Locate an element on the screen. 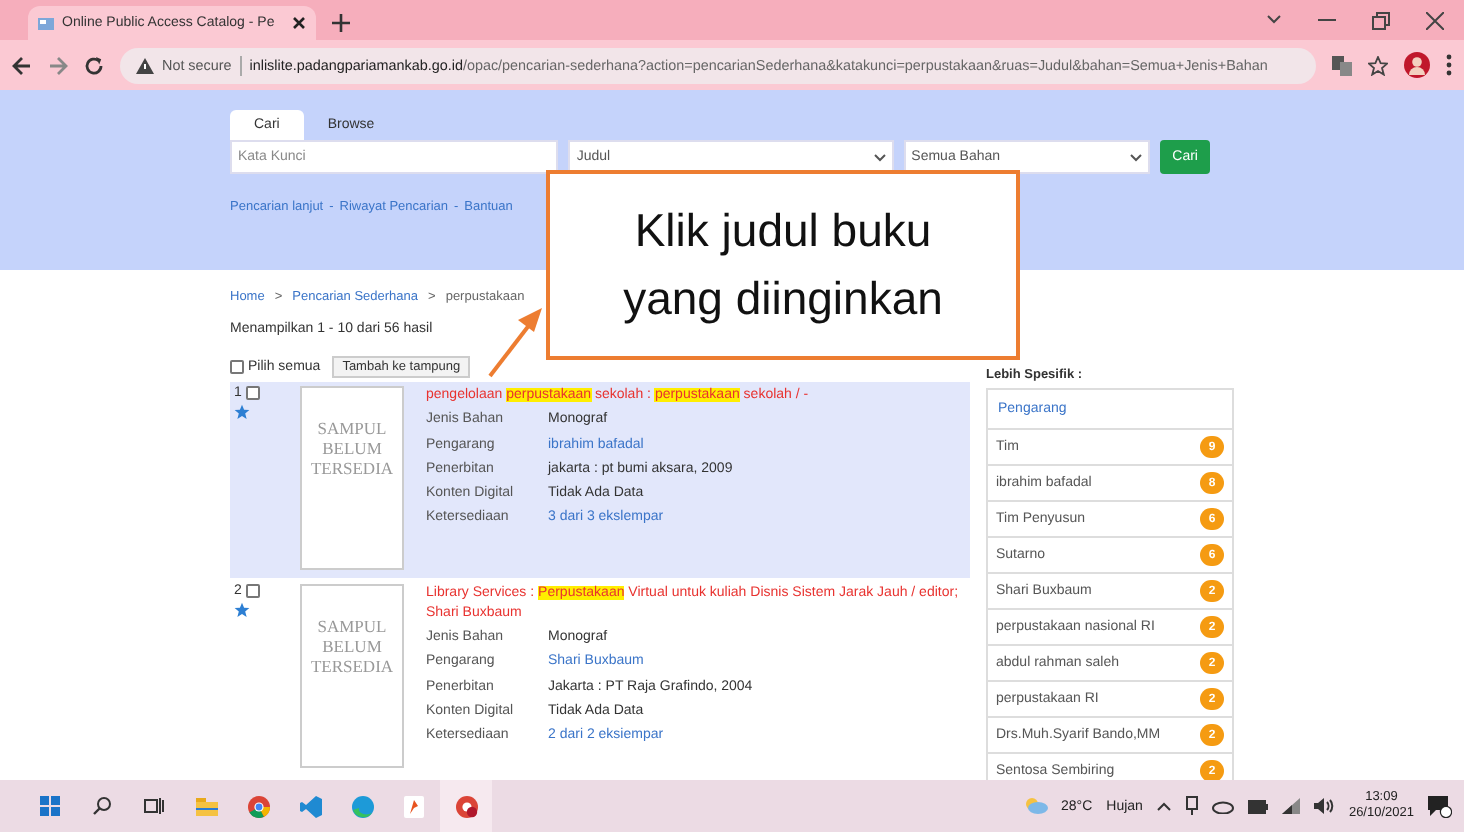 The image size is (1464, 832). folder-icon is located at coordinates (206, 806).